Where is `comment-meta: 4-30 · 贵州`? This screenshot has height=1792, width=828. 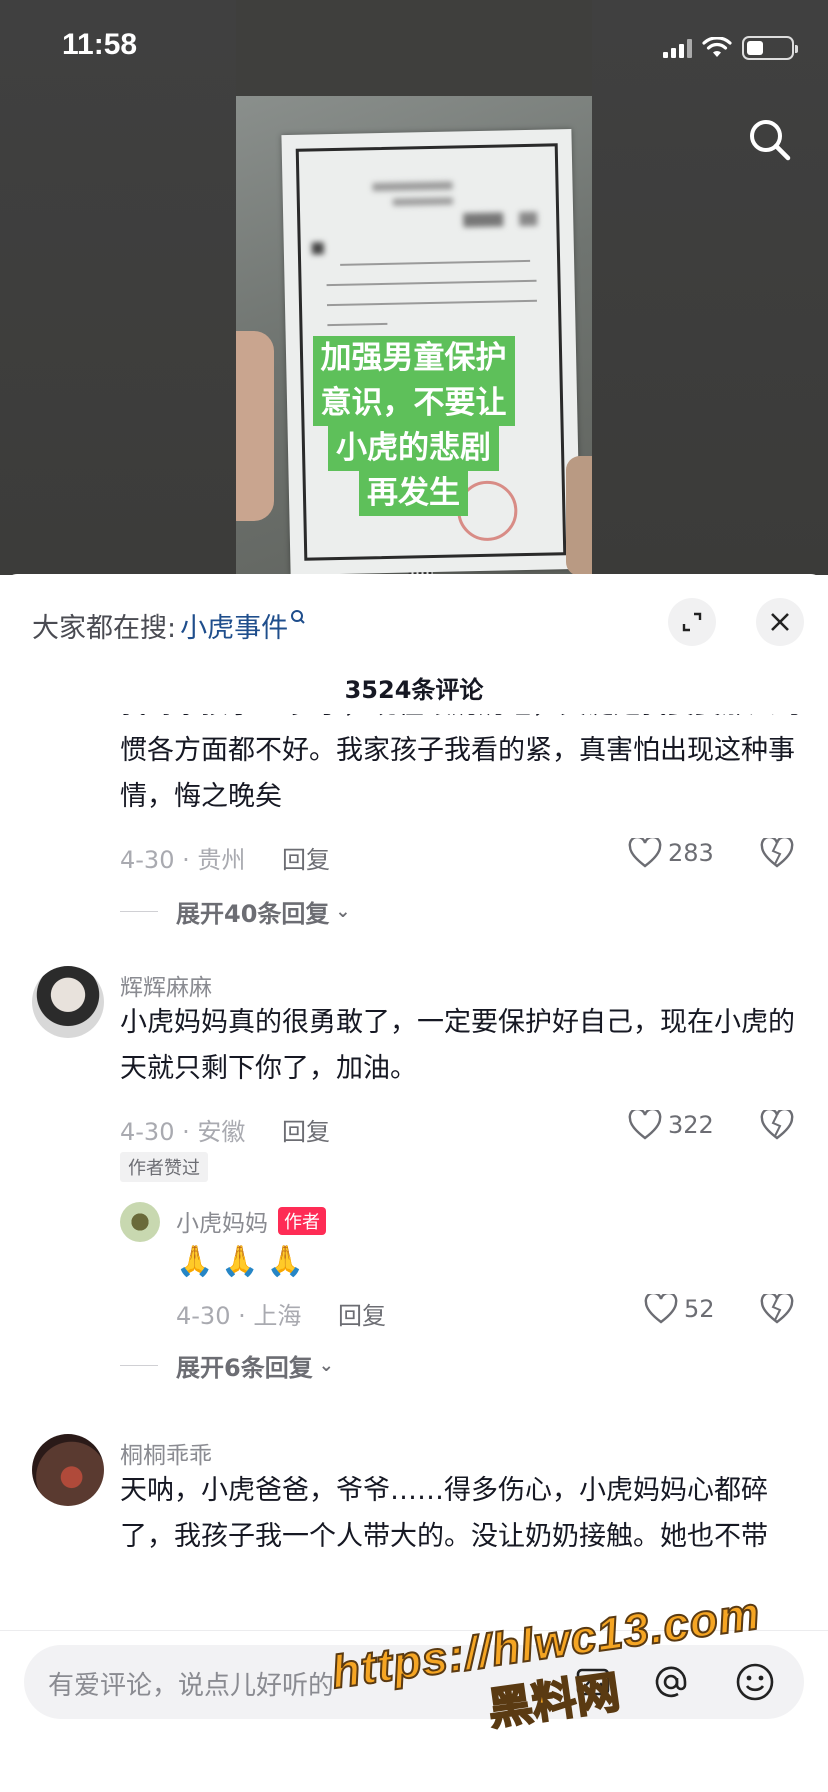
comment-meta: 4-30 · 贵州 is located at coordinates (183, 860).